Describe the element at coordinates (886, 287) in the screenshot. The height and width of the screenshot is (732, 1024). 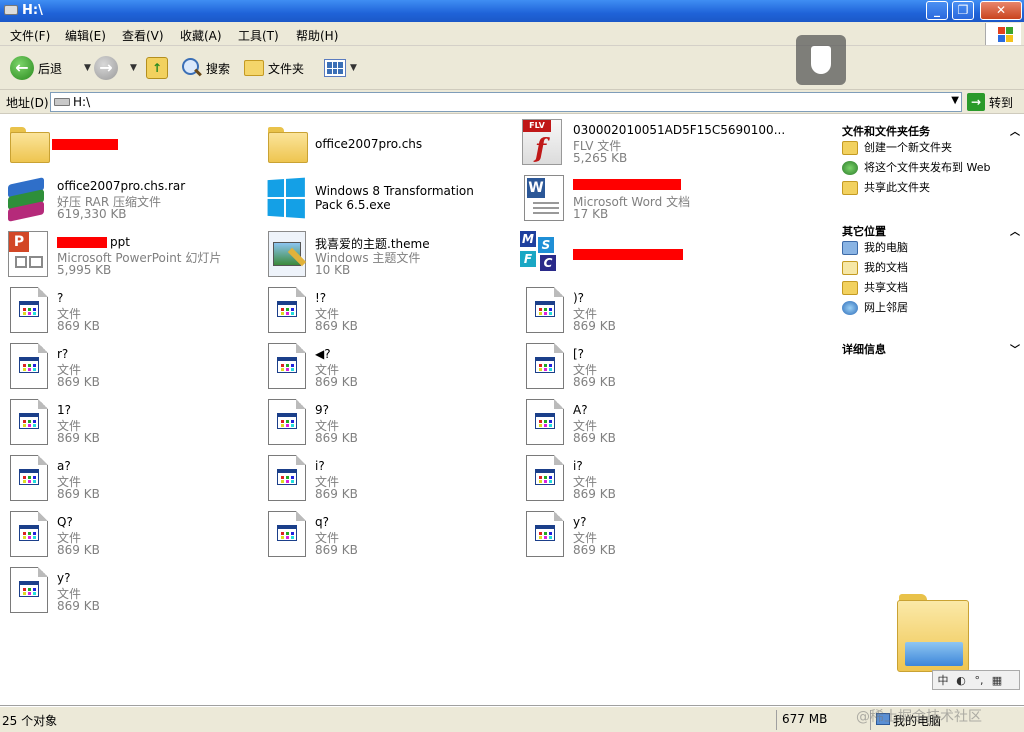
I see `place-label: 共享文档` at that location.